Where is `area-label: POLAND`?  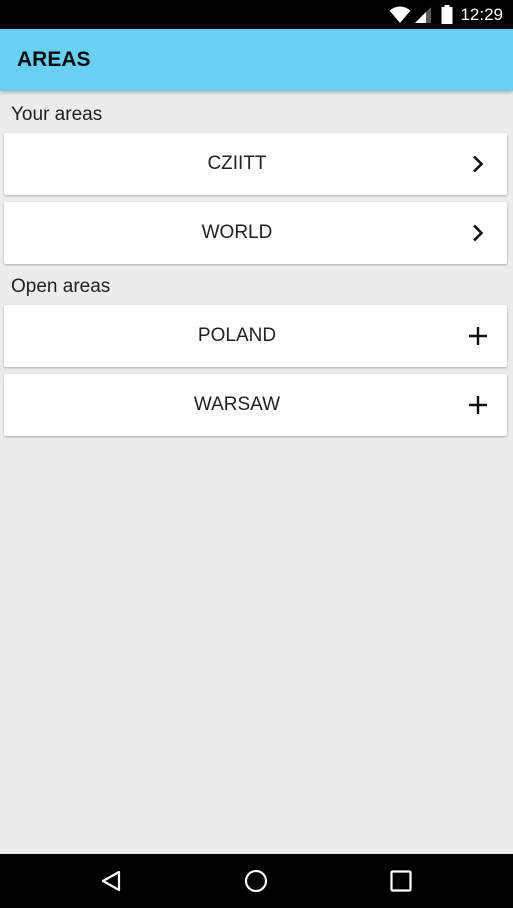 area-label: POLAND is located at coordinates (237, 335).